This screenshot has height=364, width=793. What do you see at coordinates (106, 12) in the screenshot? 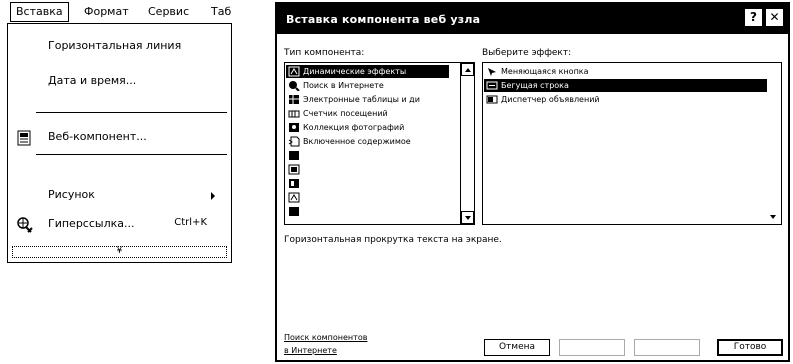
I see `menu-format: Формат` at bounding box center [106, 12].